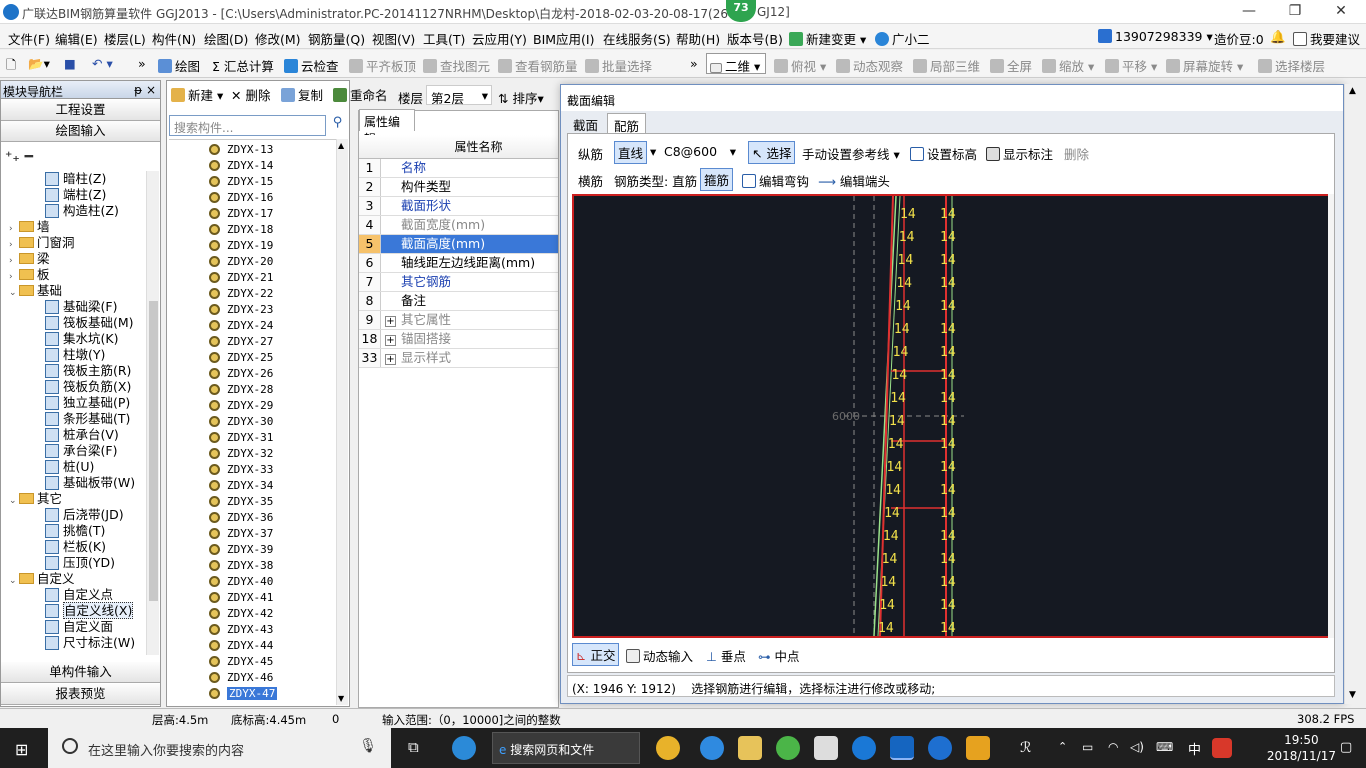 Image resolution: width=1366 pixels, height=768 pixels. What do you see at coordinates (241, 423) in the screenshot?
I see `component-list-item: ZDYX-30` at bounding box center [241, 423].